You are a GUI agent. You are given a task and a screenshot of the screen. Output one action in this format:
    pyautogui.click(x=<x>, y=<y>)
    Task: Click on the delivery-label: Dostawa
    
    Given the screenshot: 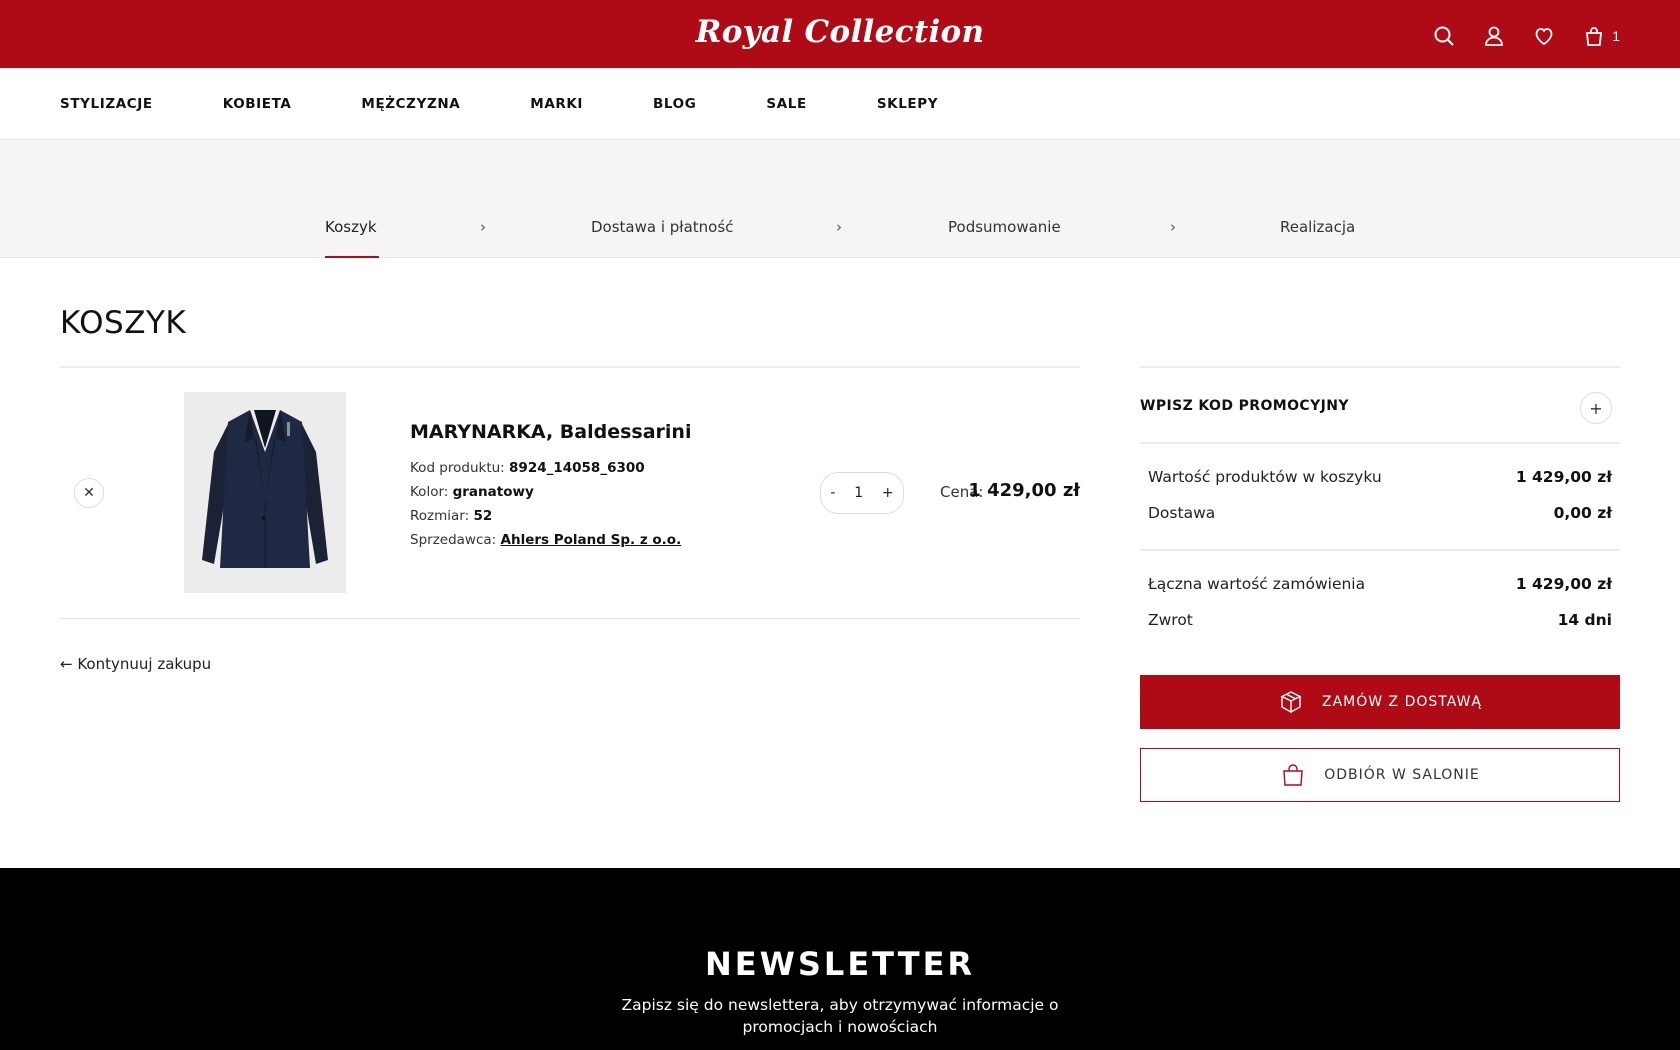 What is the action you would take?
    pyautogui.click(x=1182, y=513)
    